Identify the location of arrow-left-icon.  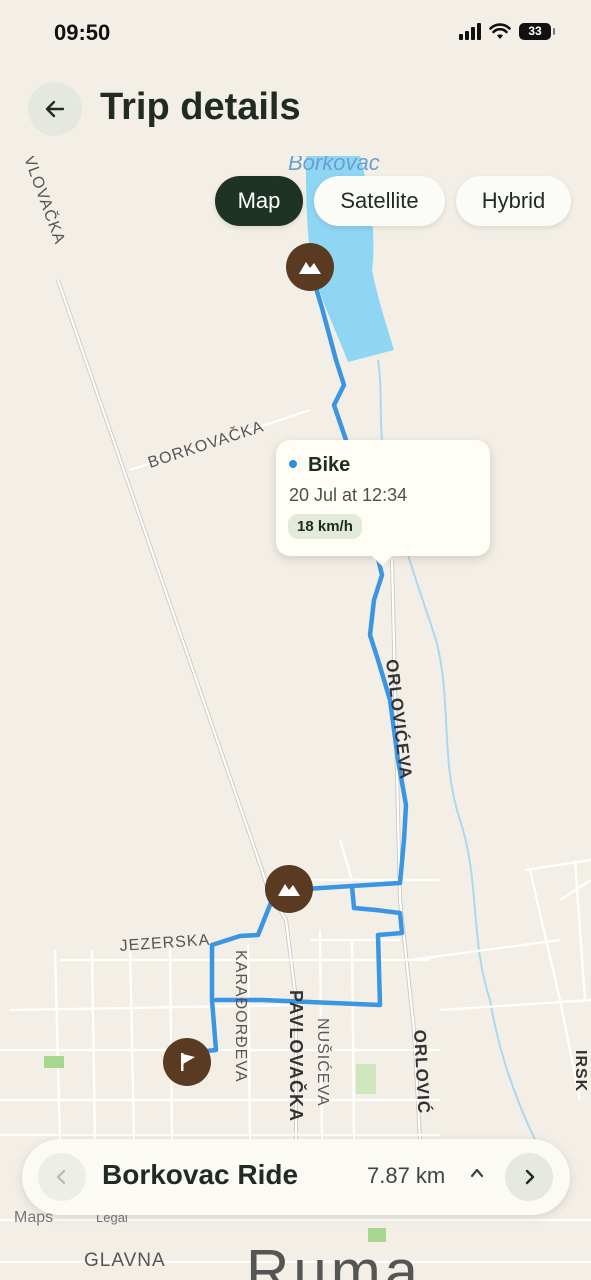
(55, 109).